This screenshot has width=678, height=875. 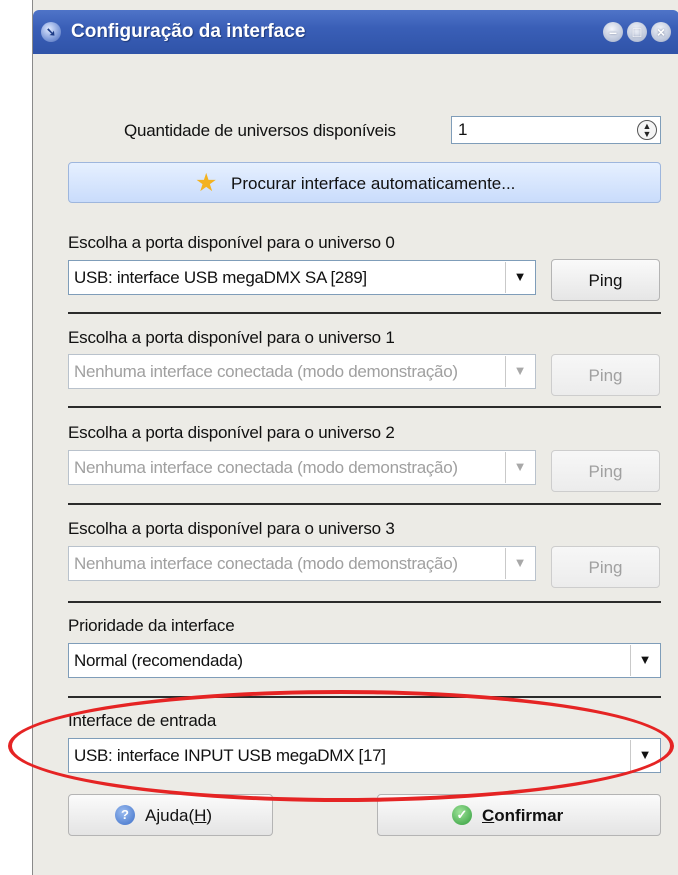 I want to click on star-icon: ★, so click(x=206, y=183).